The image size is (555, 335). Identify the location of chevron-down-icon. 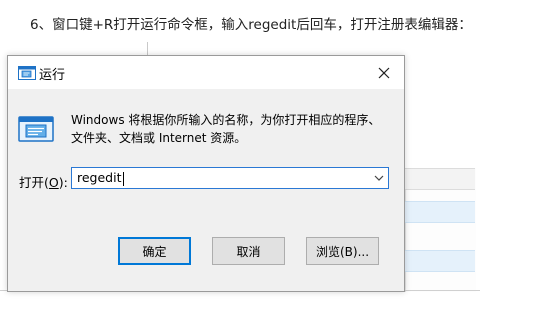
(379, 178).